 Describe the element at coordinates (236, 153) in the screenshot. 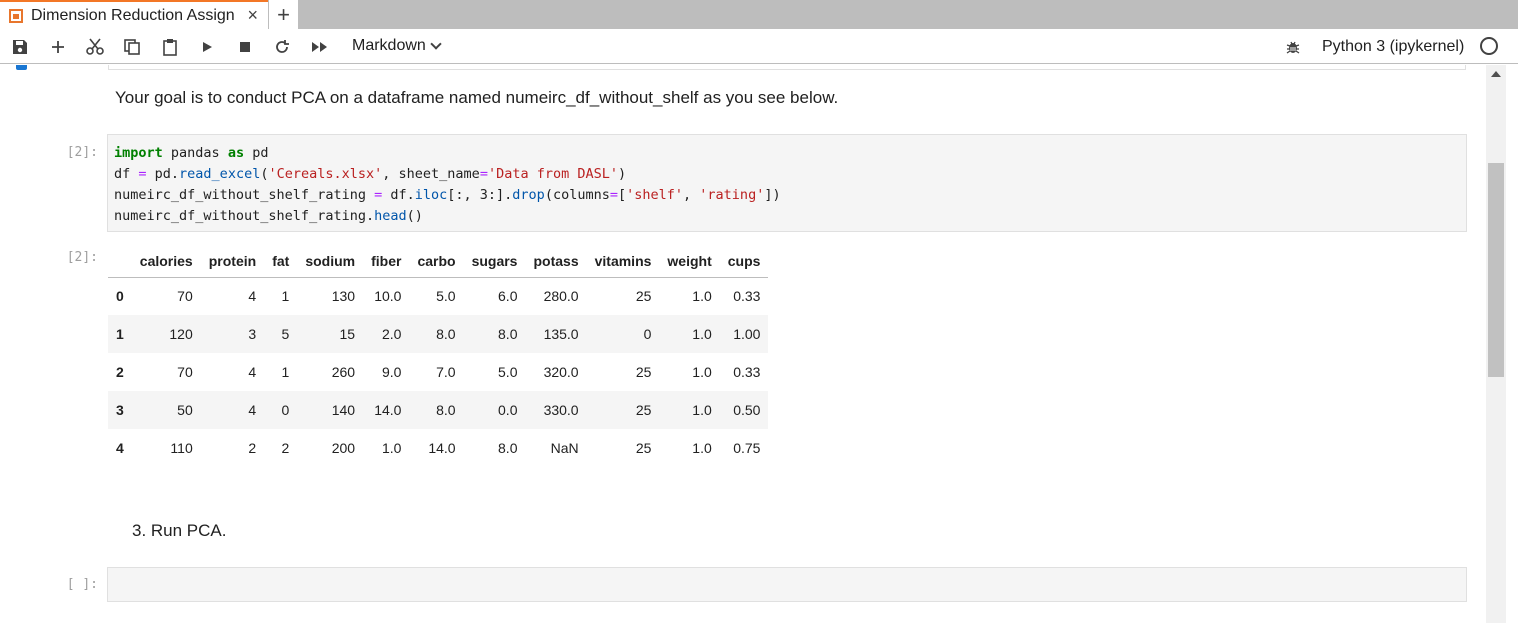

I see `code-token: as` at that location.